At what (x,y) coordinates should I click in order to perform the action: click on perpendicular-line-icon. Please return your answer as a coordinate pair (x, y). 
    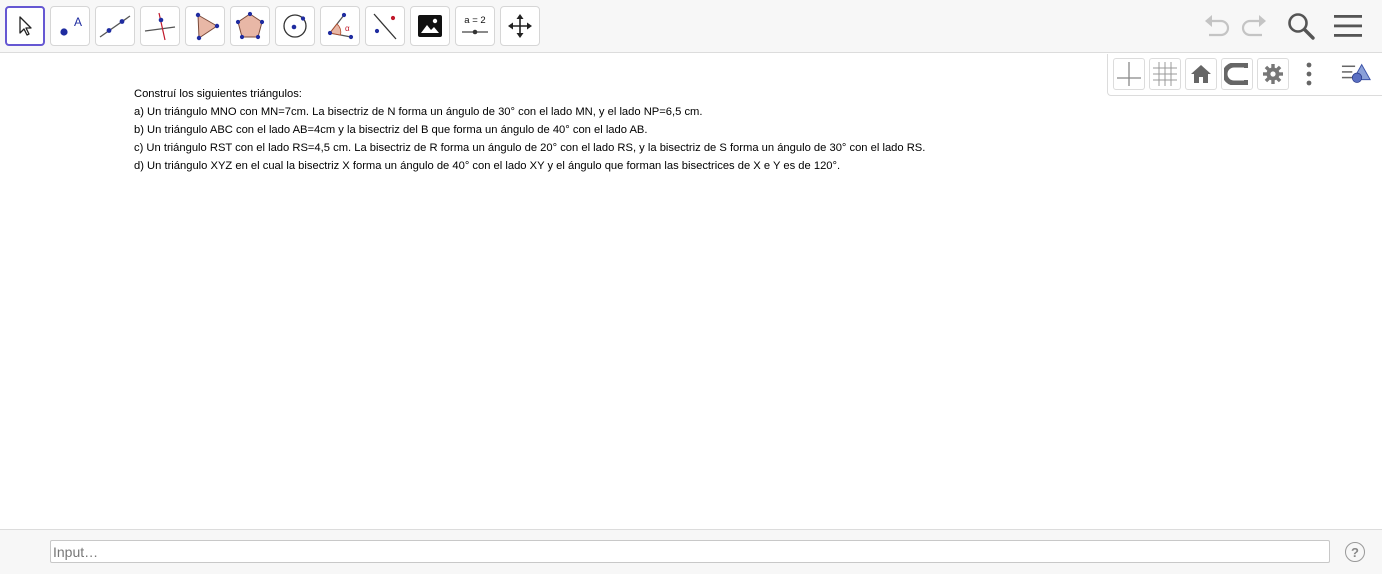
    Looking at the image, I should click on (160, 26).